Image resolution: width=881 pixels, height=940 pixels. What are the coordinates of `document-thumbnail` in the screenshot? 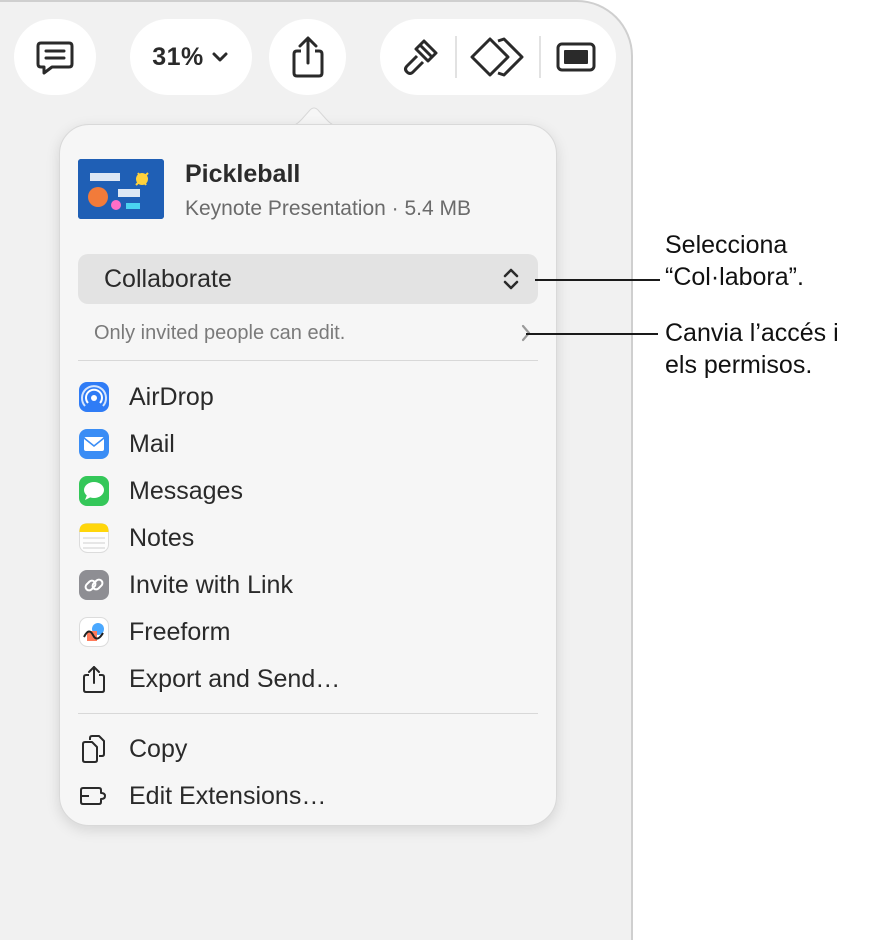 It's located at (121, 189).